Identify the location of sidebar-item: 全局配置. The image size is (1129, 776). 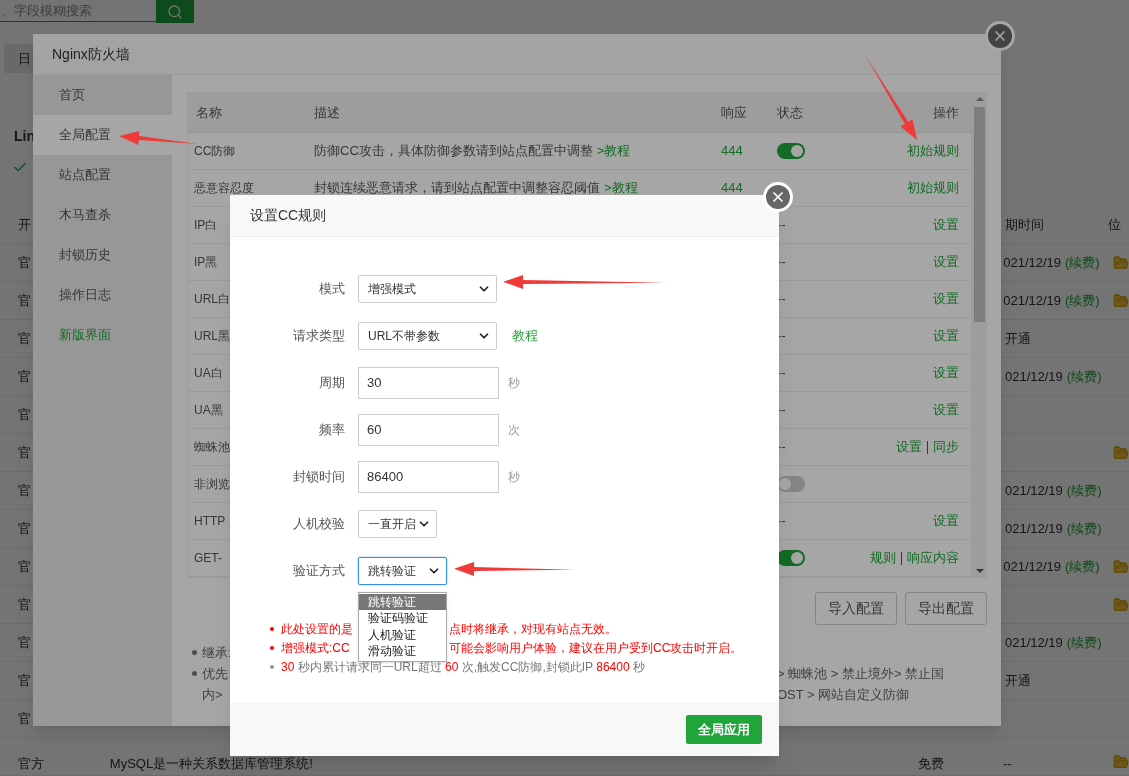
(102, 135).